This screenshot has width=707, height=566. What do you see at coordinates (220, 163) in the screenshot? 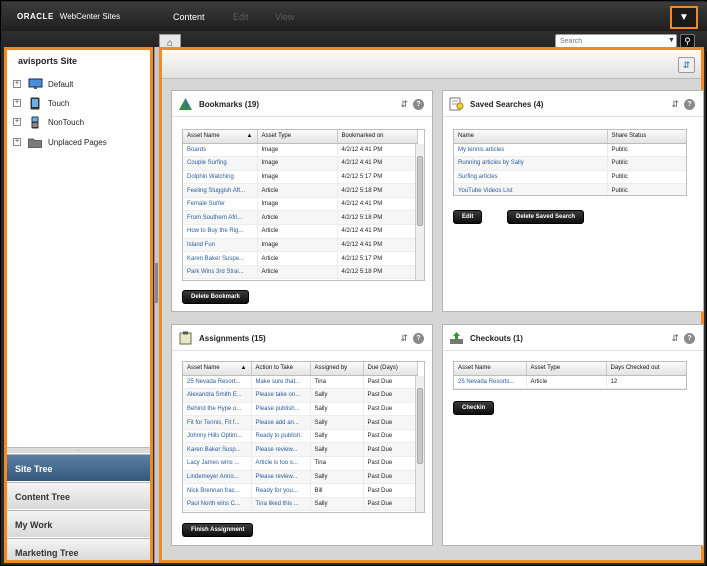
I see `table-cell: Couple Surfing` at bounding box center [220, 163].